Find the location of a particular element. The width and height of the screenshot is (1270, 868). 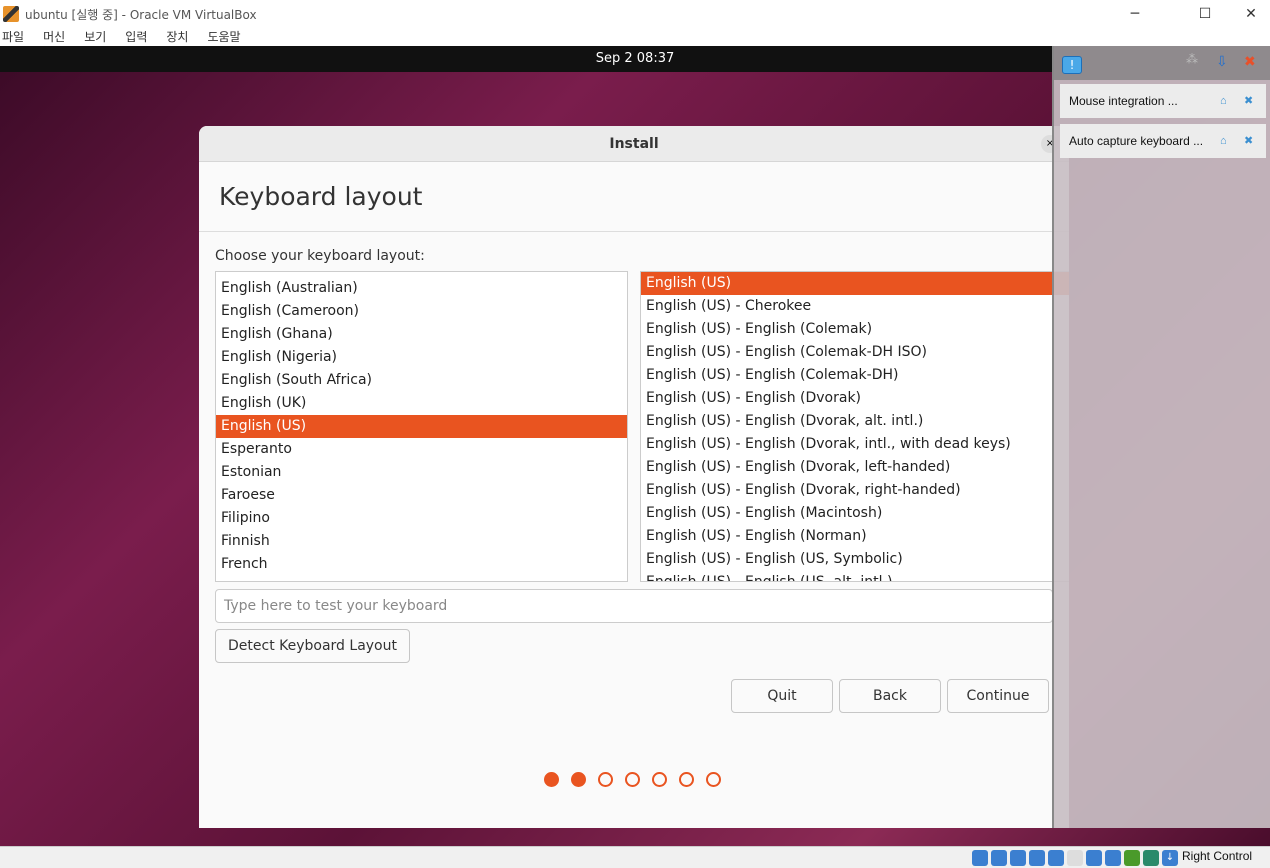

menu-file: 파일 is located at coordinates (13, 37).